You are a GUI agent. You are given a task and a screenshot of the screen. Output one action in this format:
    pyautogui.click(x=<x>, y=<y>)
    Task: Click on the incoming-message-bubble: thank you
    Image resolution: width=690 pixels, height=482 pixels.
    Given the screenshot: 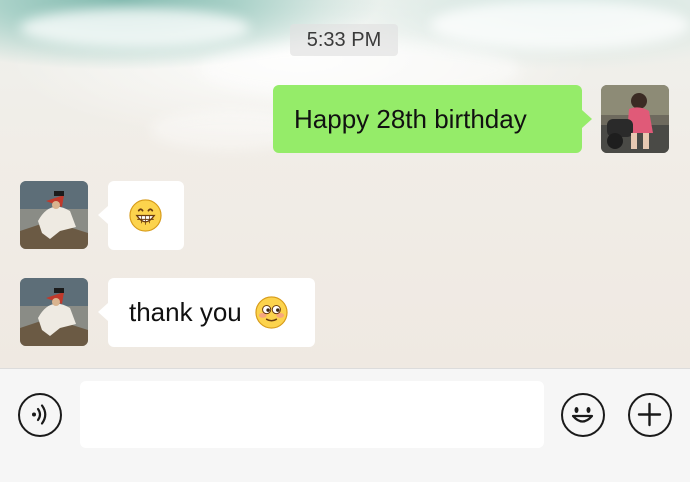 What is the action you would take?
    pyautogui.click(x=206, y=312)
    